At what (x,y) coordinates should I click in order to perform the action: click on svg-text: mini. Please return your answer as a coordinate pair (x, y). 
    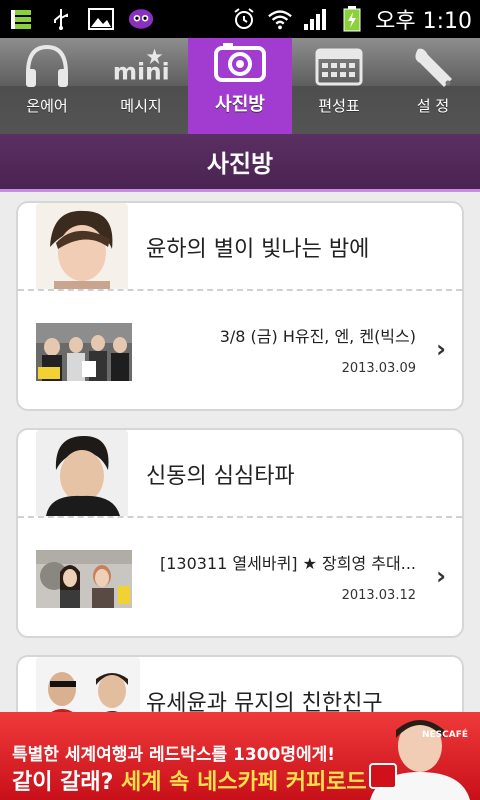
    Looking at the image, I should click on (141, 72).